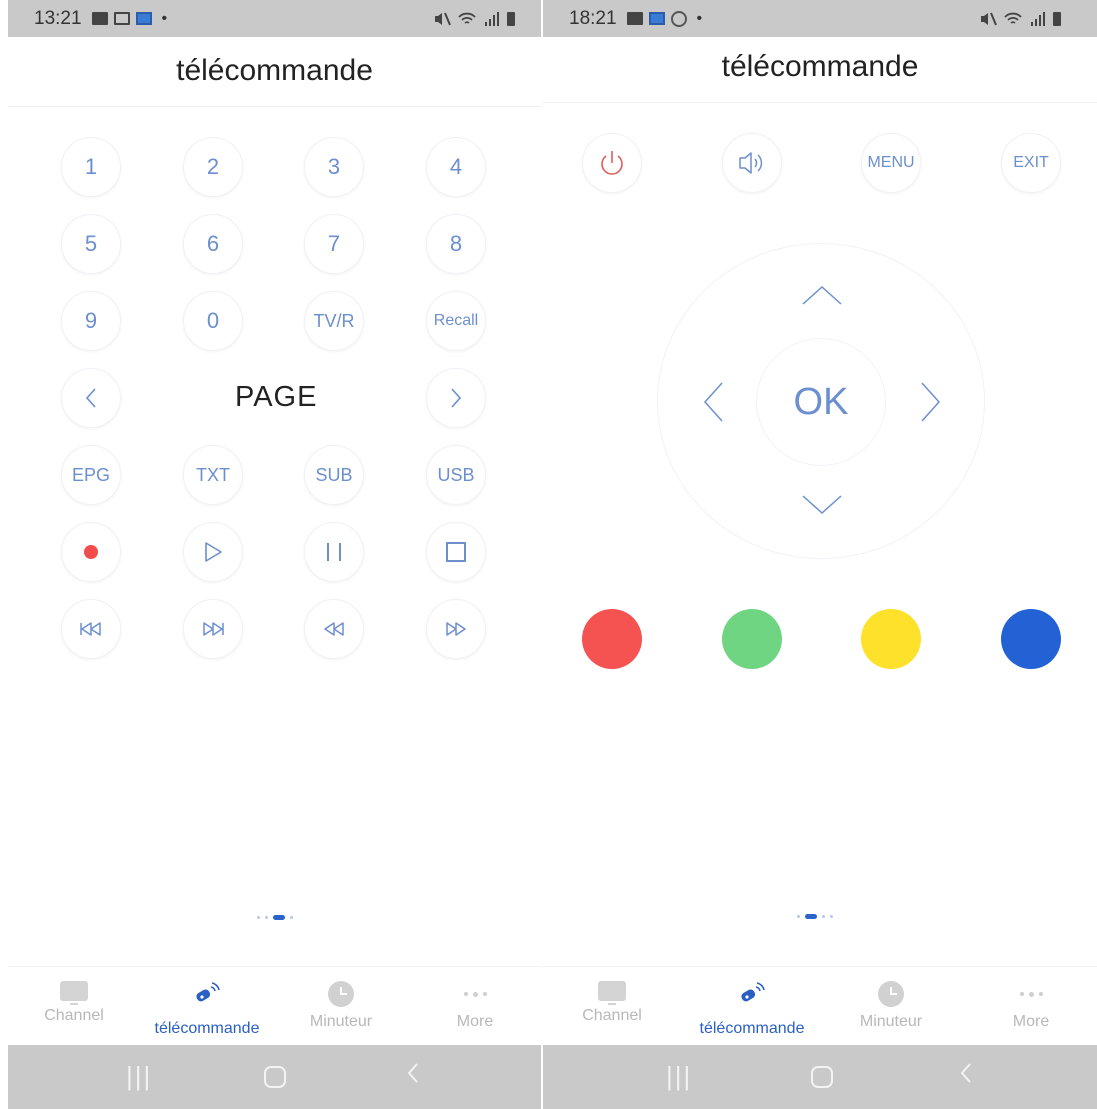  I want to click on play-icon, so click(213, 552).